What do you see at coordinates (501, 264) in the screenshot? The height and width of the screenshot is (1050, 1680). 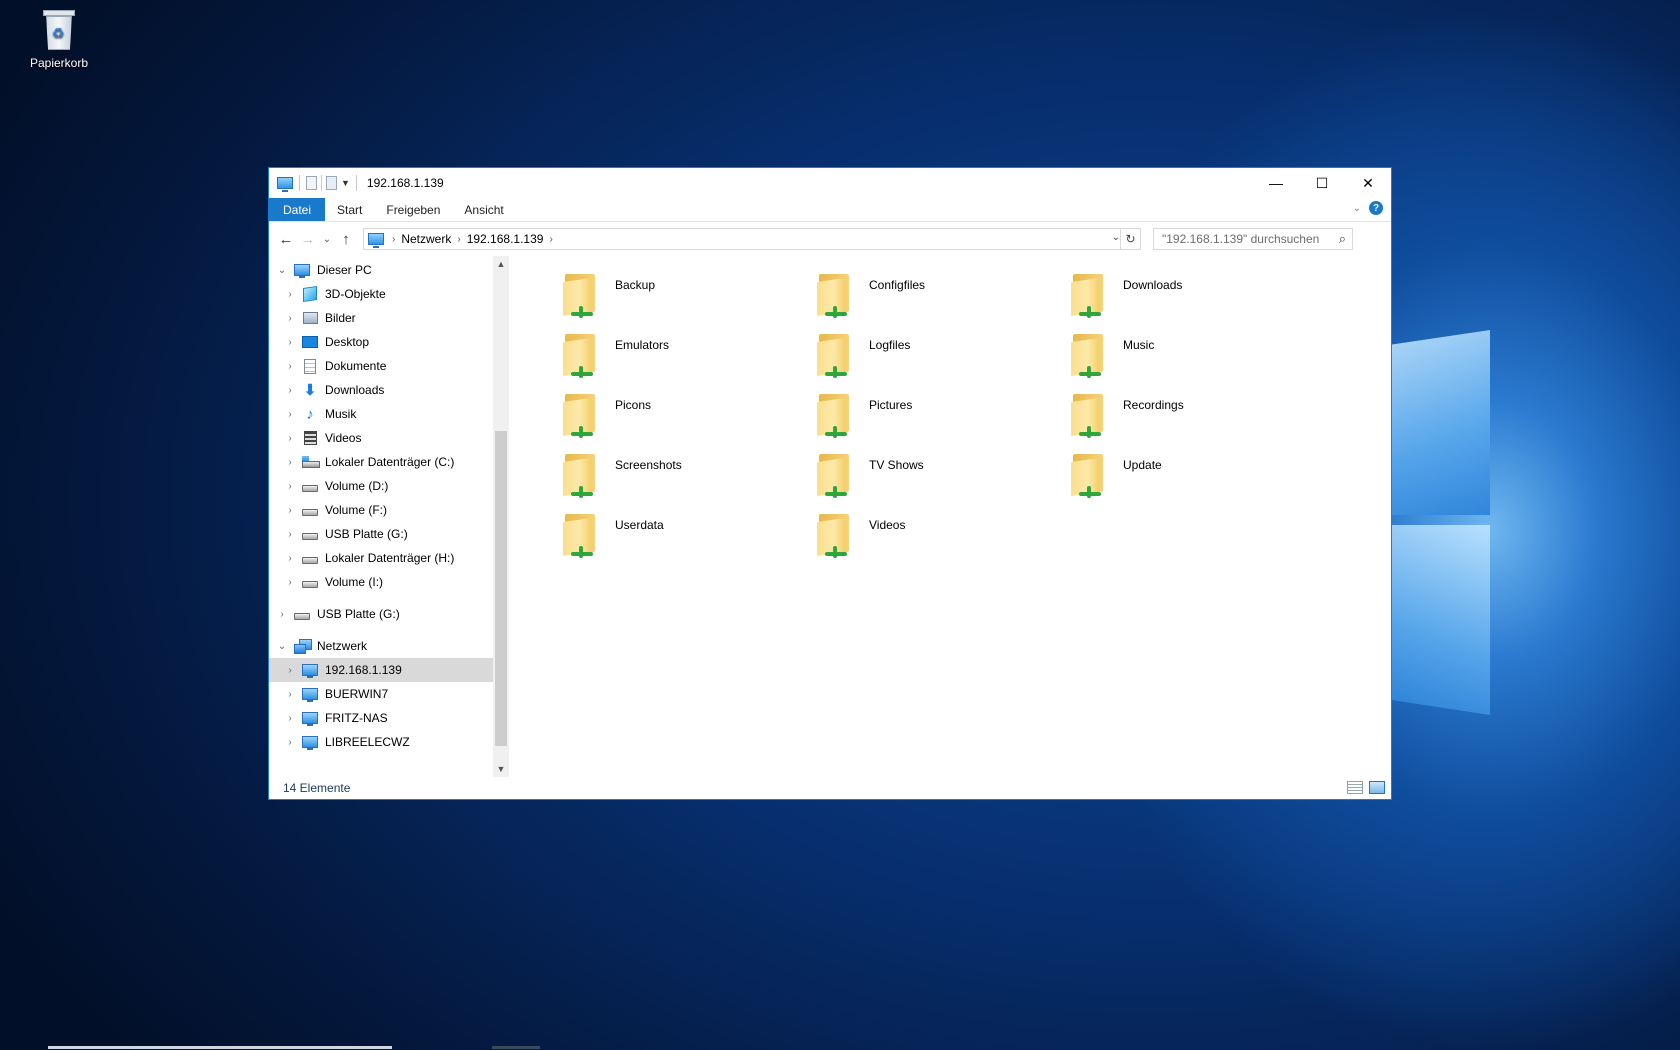 I see `scroll-up-icon: ▲` at bounding box center [501, 264].